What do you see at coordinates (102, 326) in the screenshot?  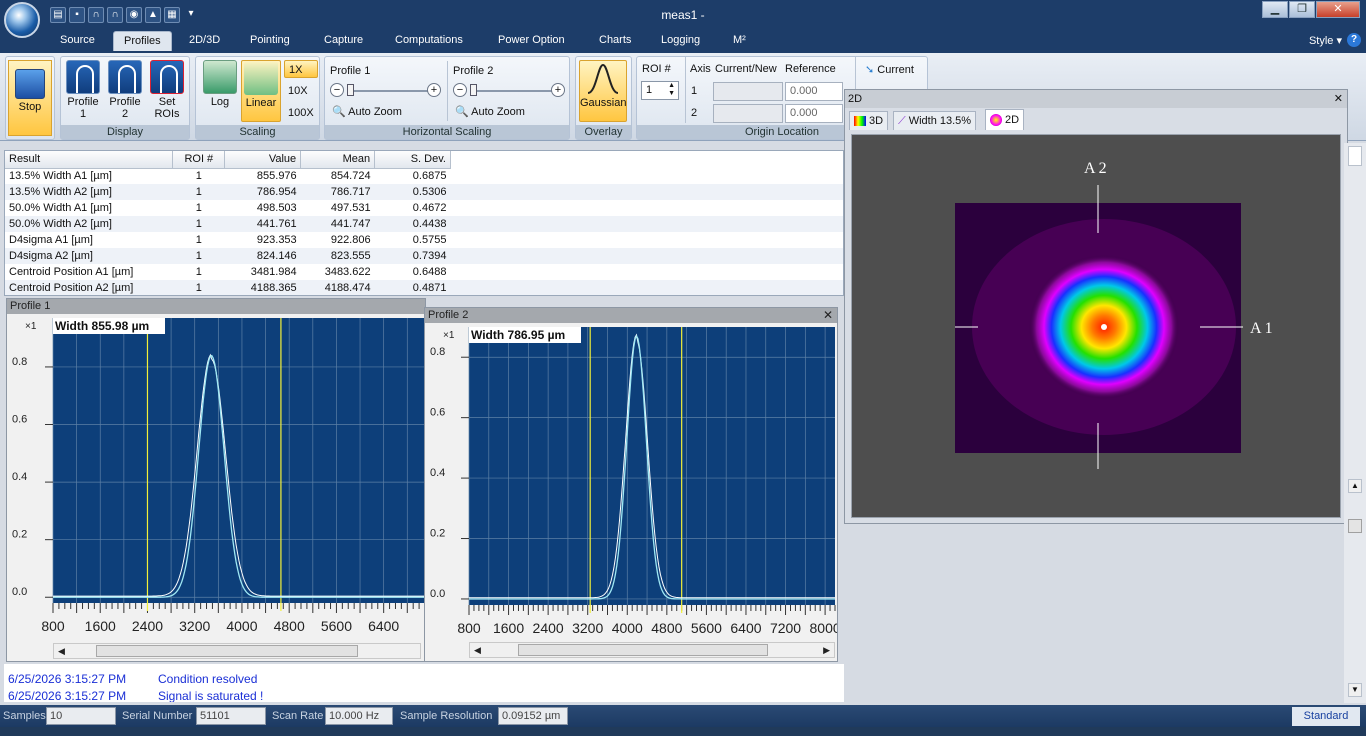 I see `width-annotation: Width 855.98 µm` at bounding box center [102, 326].